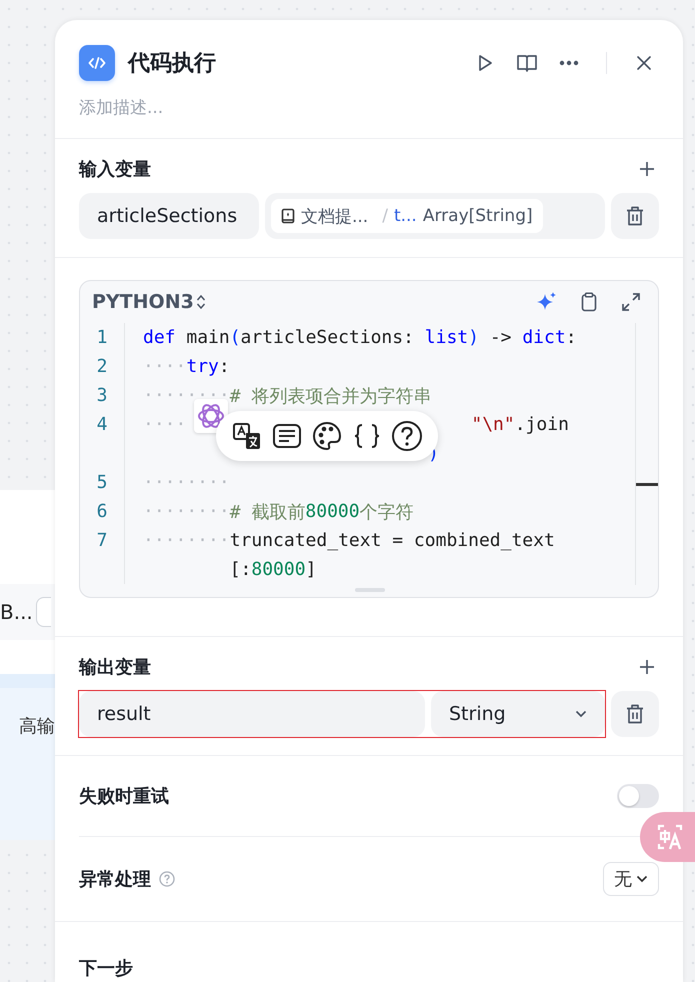  What do you see at coordinates (102, 395) in the screenshot?
I see `line-number: 3` at bounding box center [102, 395].